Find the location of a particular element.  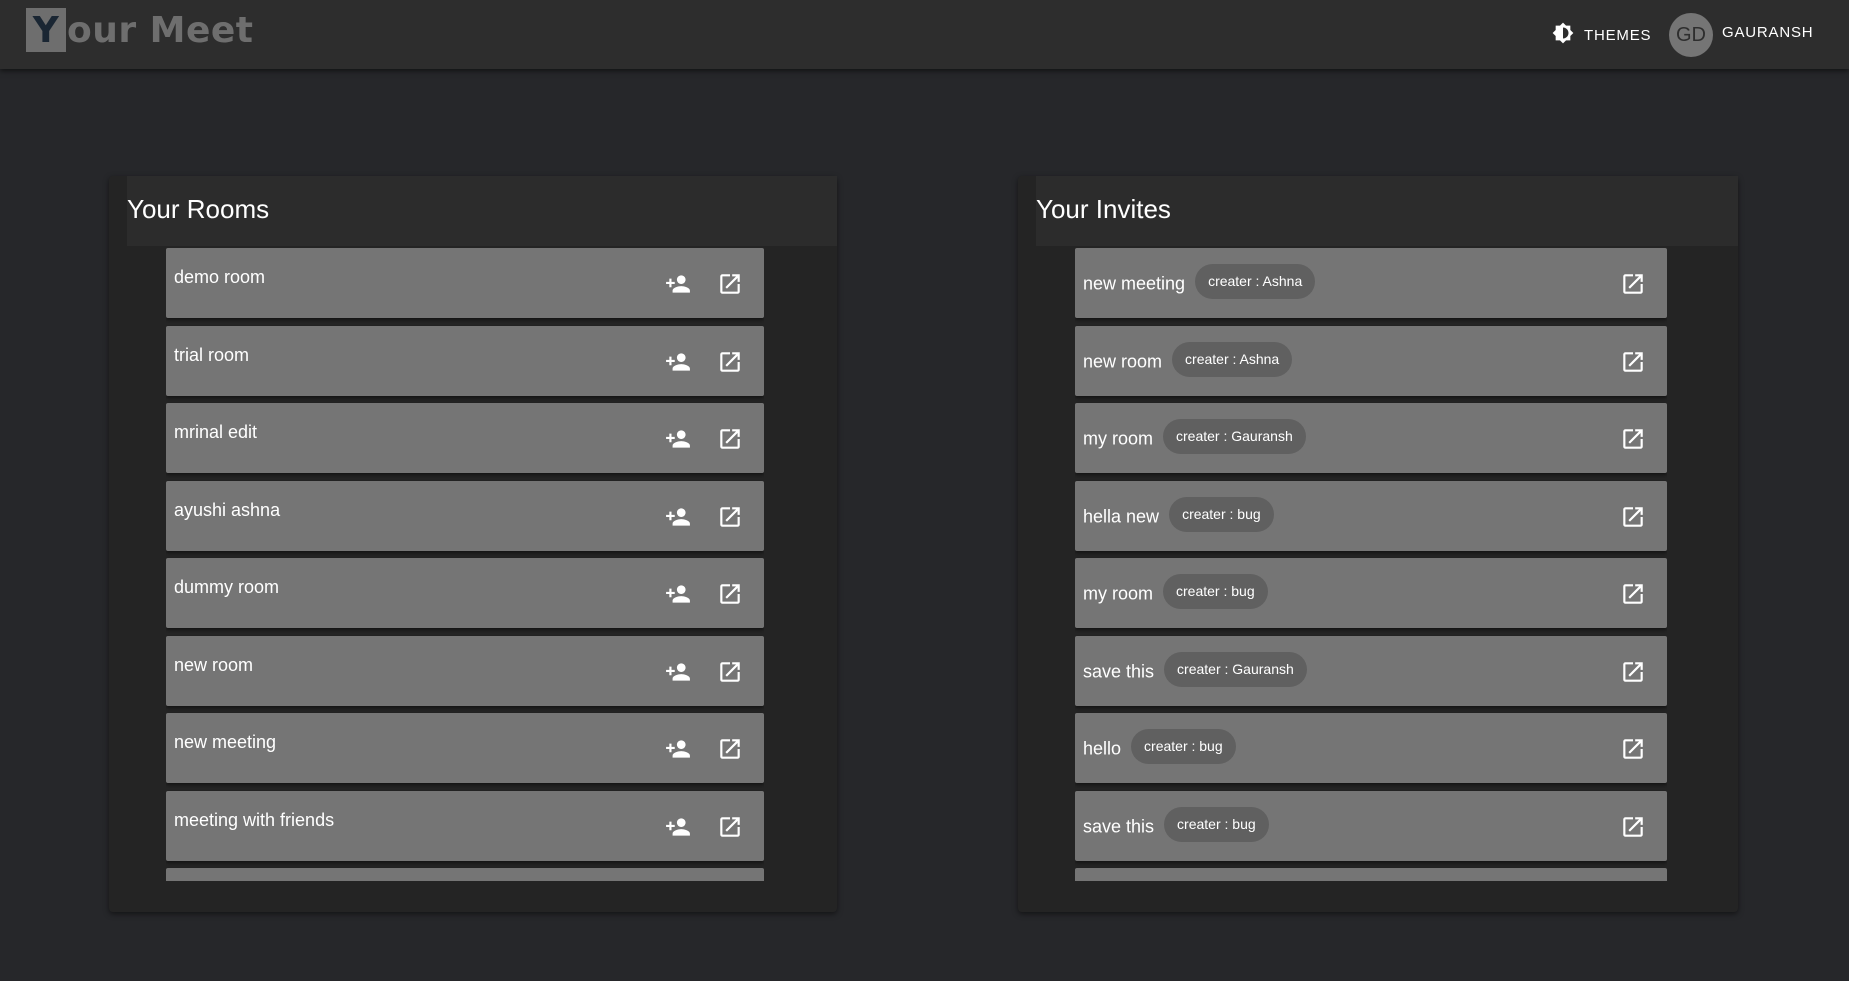

rooms-name-text: new room is located at coordinates (214, 664).